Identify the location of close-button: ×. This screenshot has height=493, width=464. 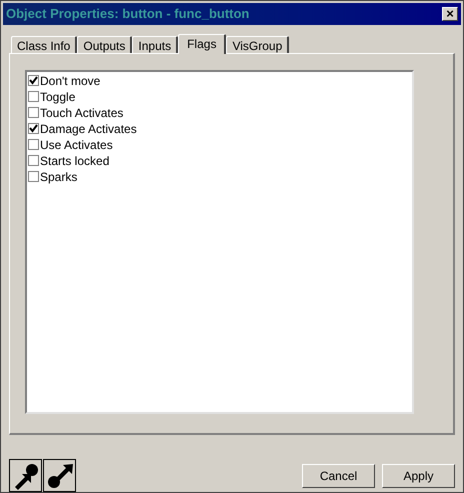
(450, 13).